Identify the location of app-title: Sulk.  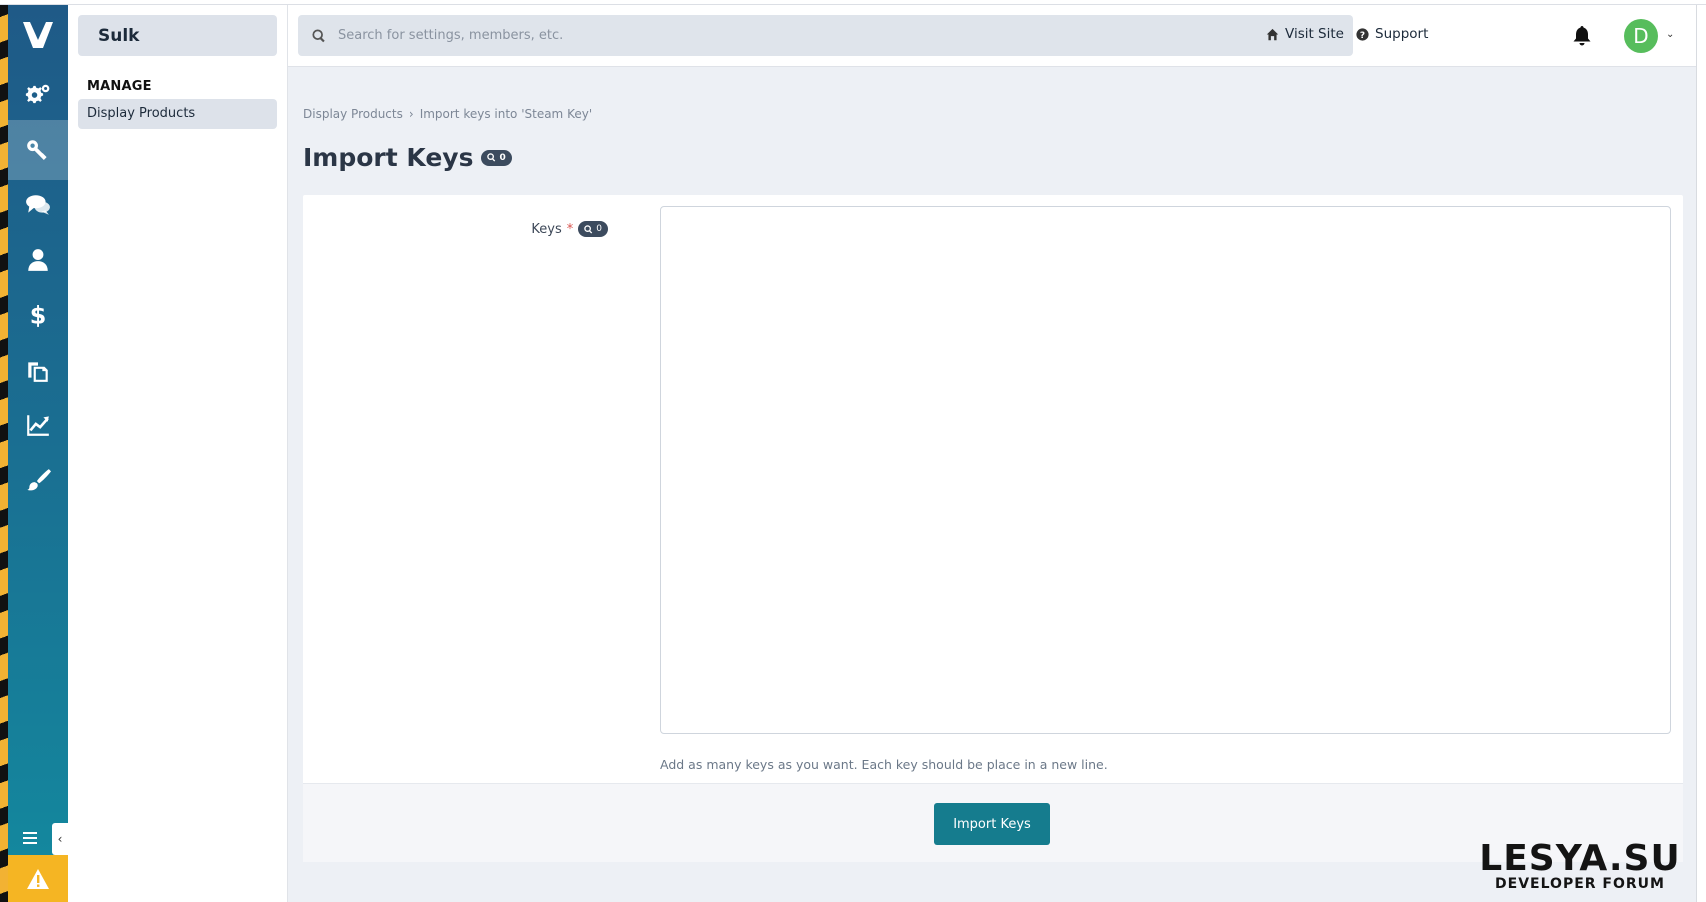
(177, 35).